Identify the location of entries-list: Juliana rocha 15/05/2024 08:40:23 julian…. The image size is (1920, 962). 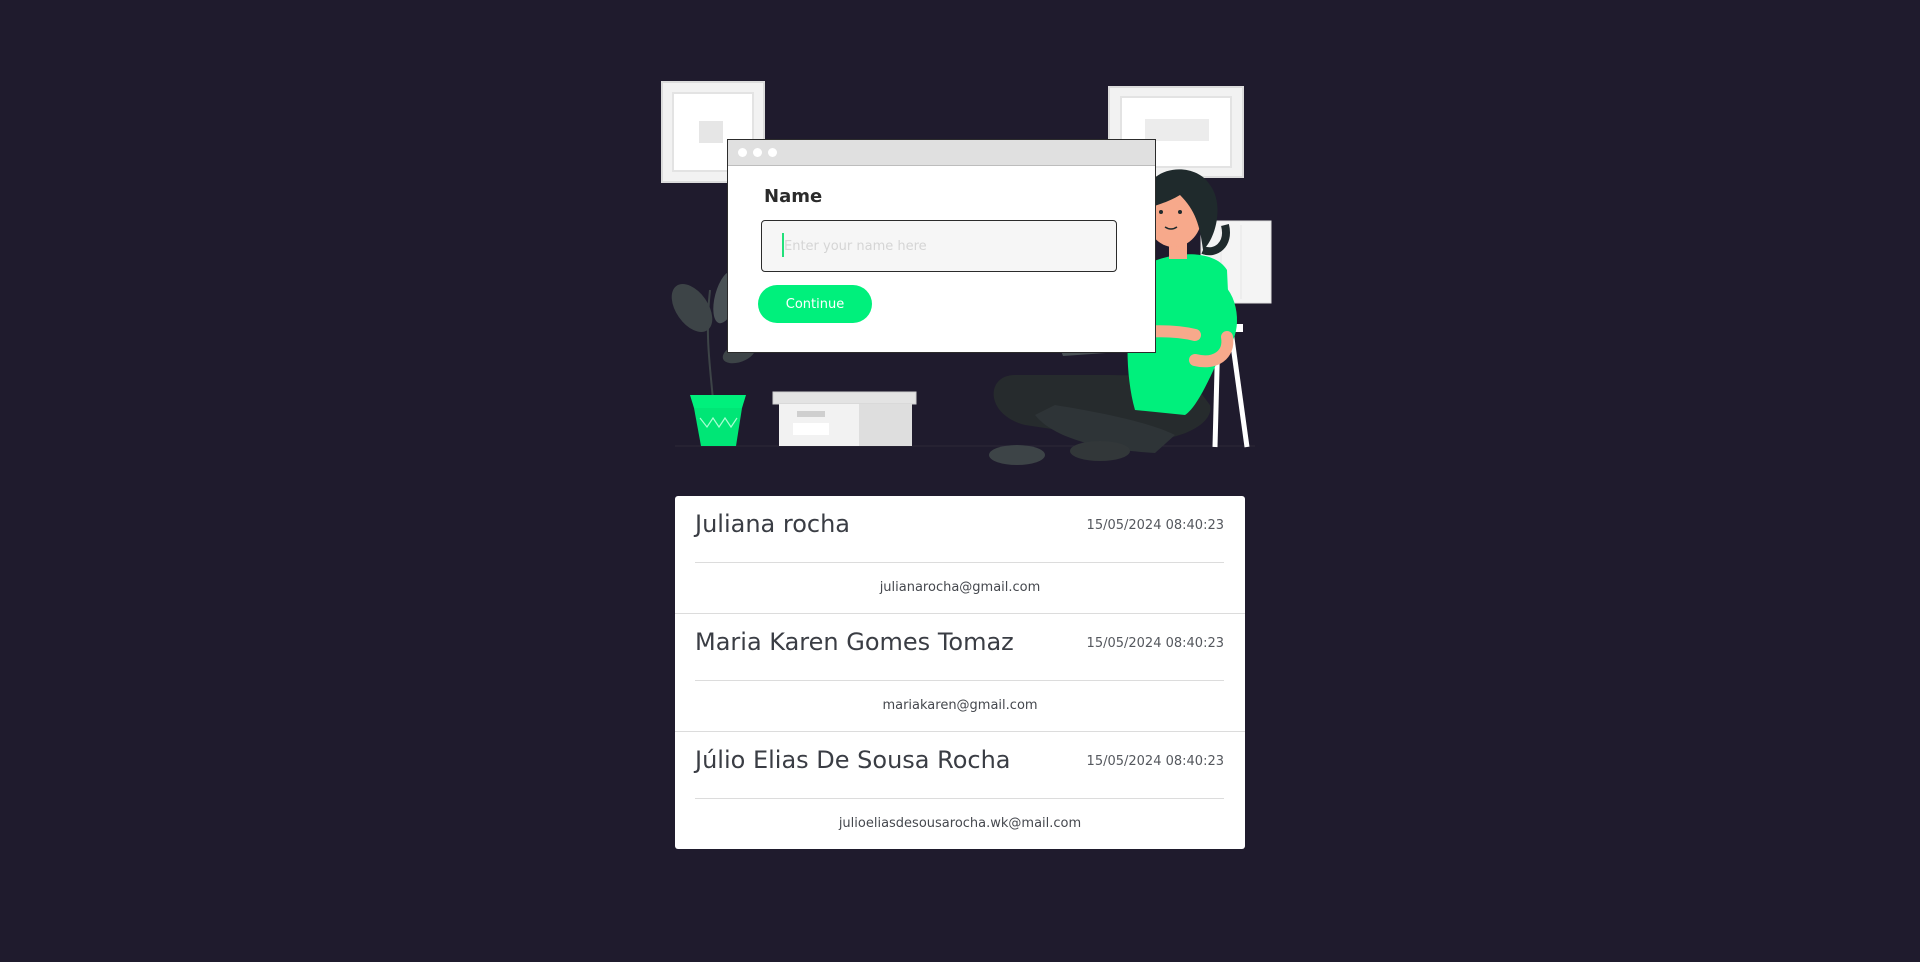
(960, 672).